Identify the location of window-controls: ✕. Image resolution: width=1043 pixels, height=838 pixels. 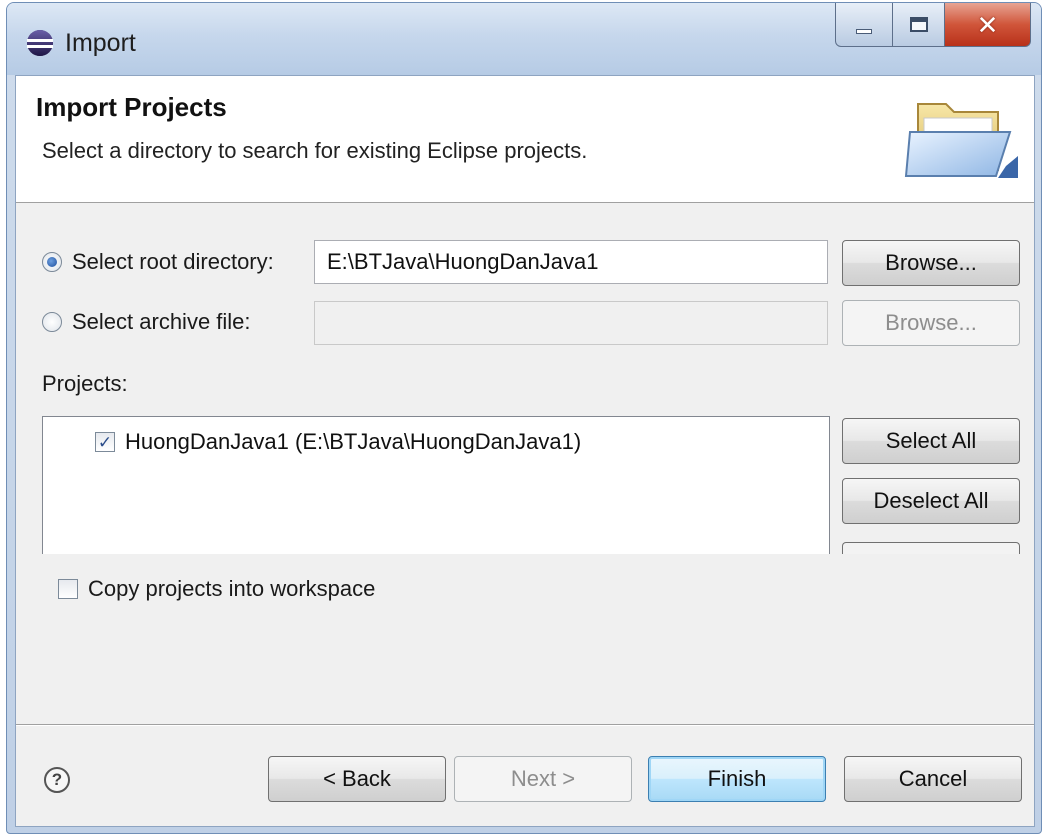
(933, 27).